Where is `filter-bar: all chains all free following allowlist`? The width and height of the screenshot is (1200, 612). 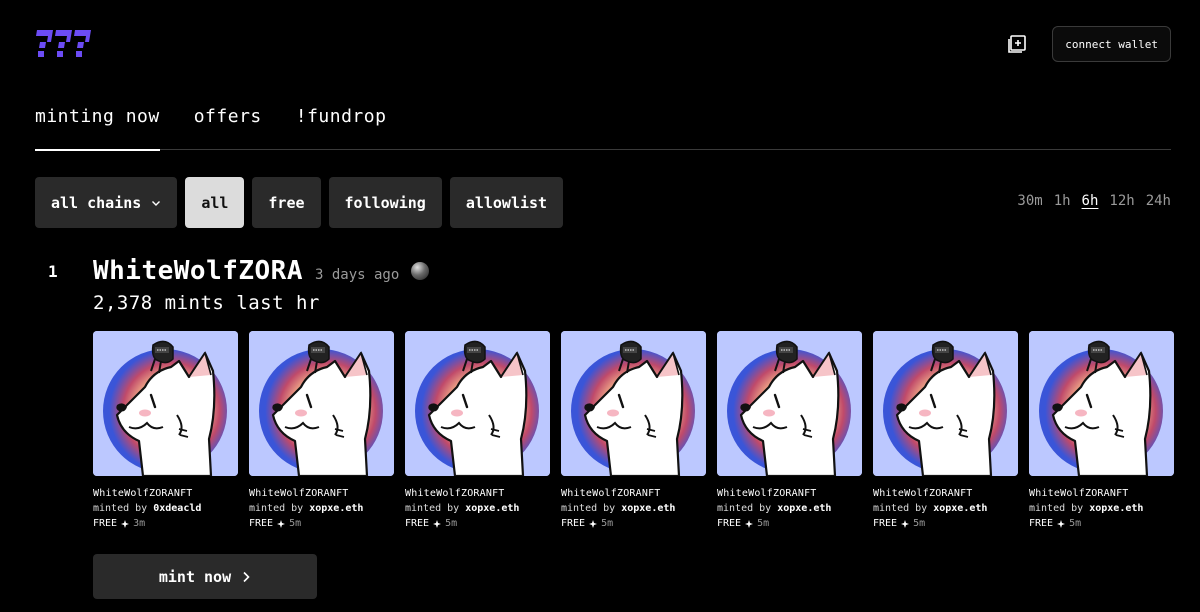 filter-bar: all chains all free following allowlist is located at coordinates (299, 202).